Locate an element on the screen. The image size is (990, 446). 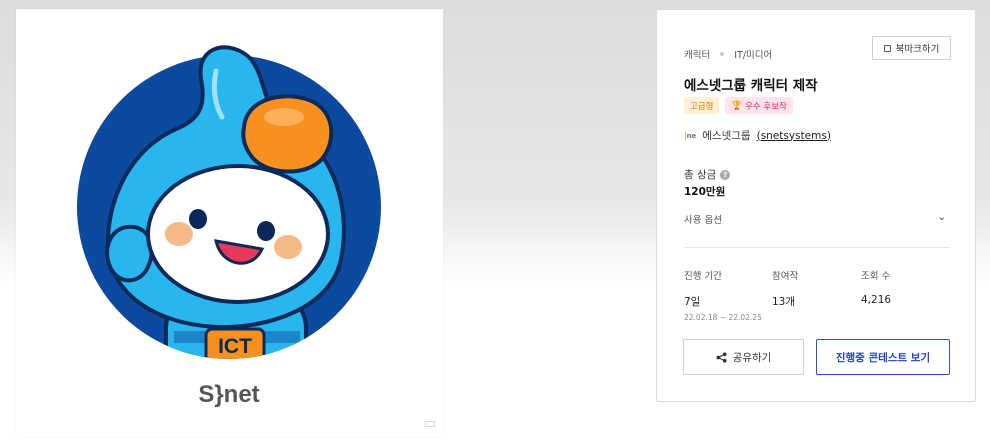
prize-label-row: 총 상금 ? is located at coordinates (707, 174).